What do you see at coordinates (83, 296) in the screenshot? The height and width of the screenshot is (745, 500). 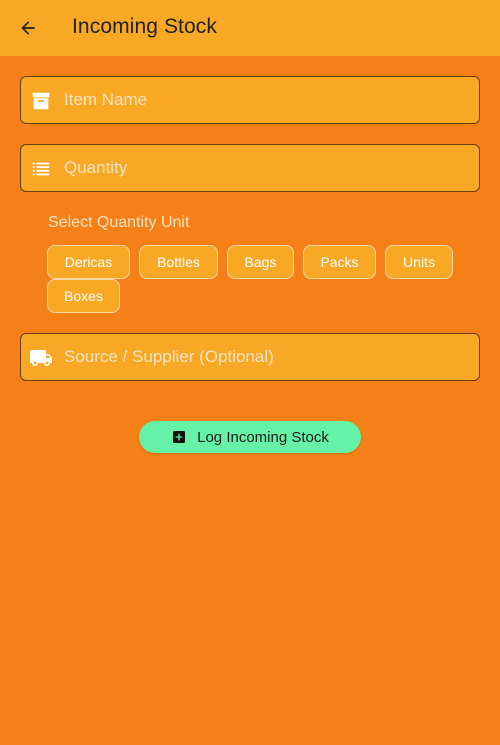 I see `unit-chip-boxes: Boxes` at bounding box center [83, 296].